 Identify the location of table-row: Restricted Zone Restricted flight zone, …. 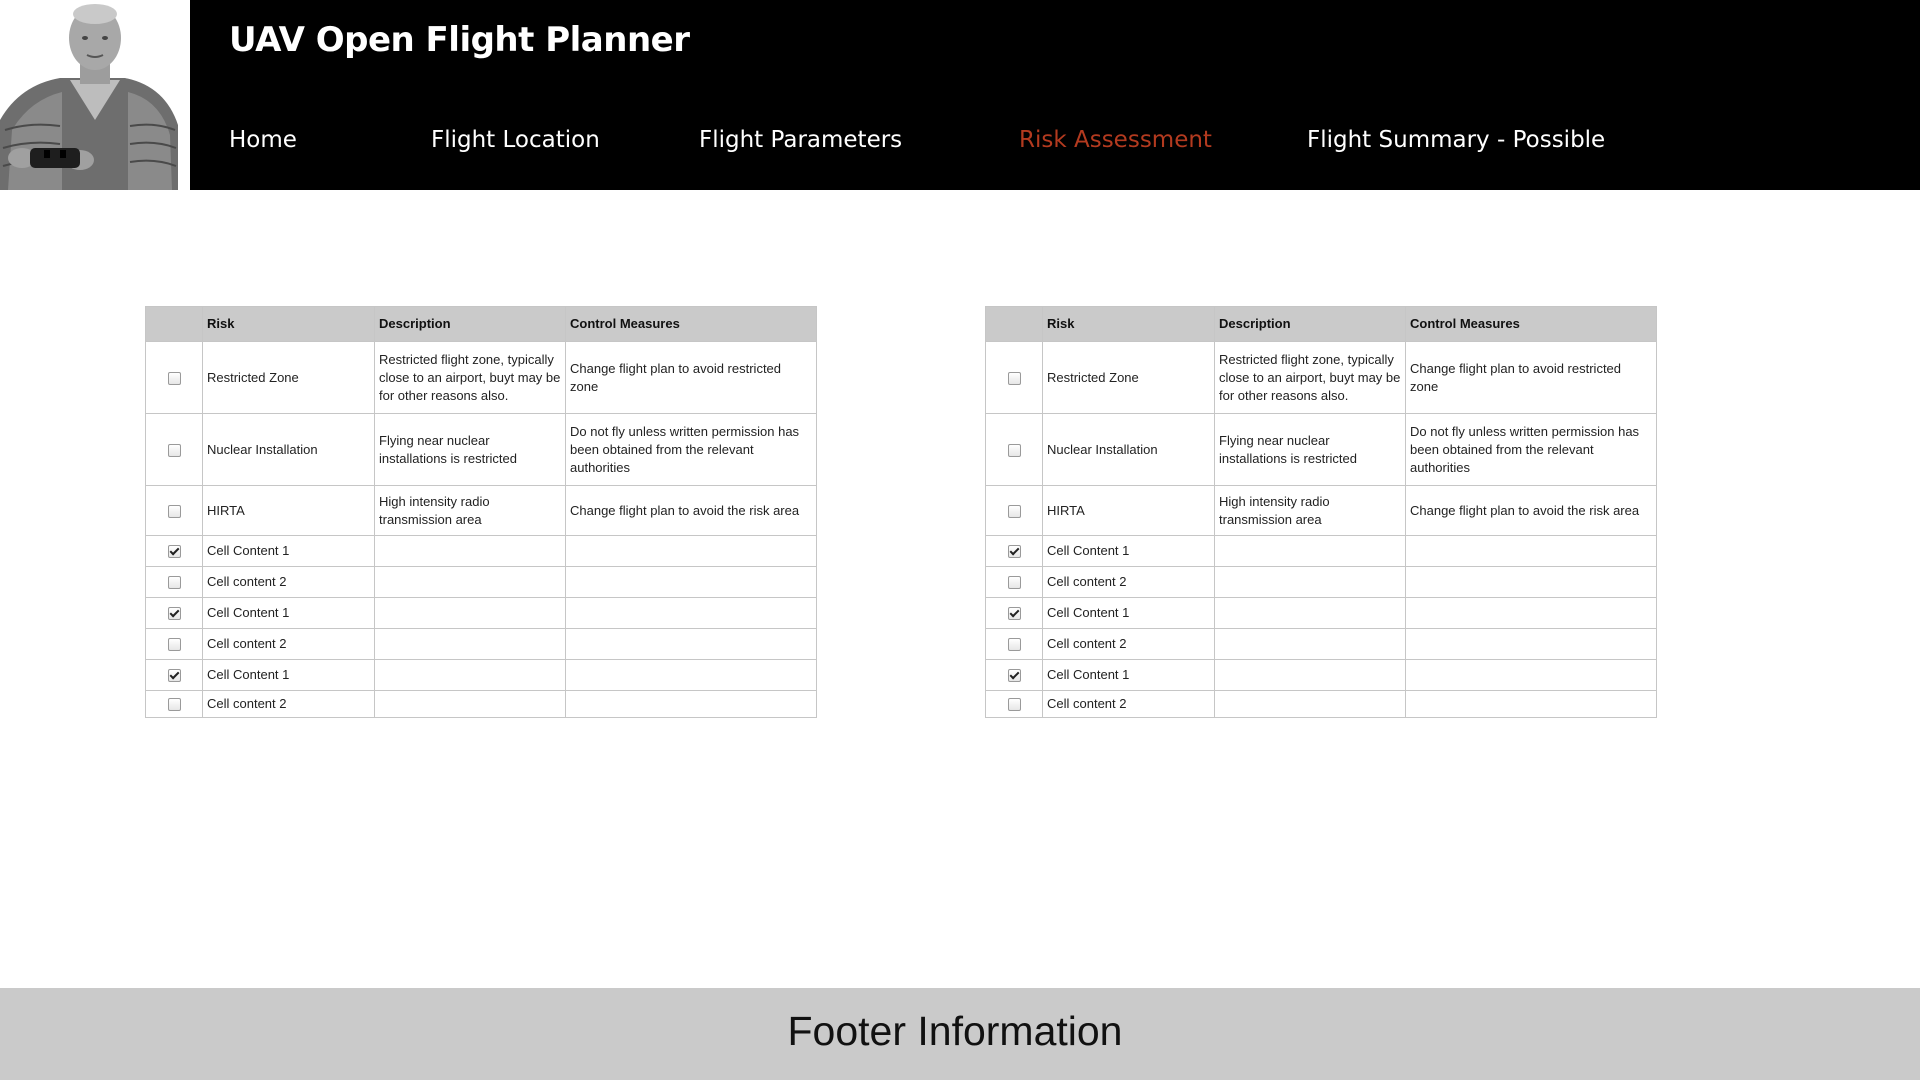
(1321, 377).